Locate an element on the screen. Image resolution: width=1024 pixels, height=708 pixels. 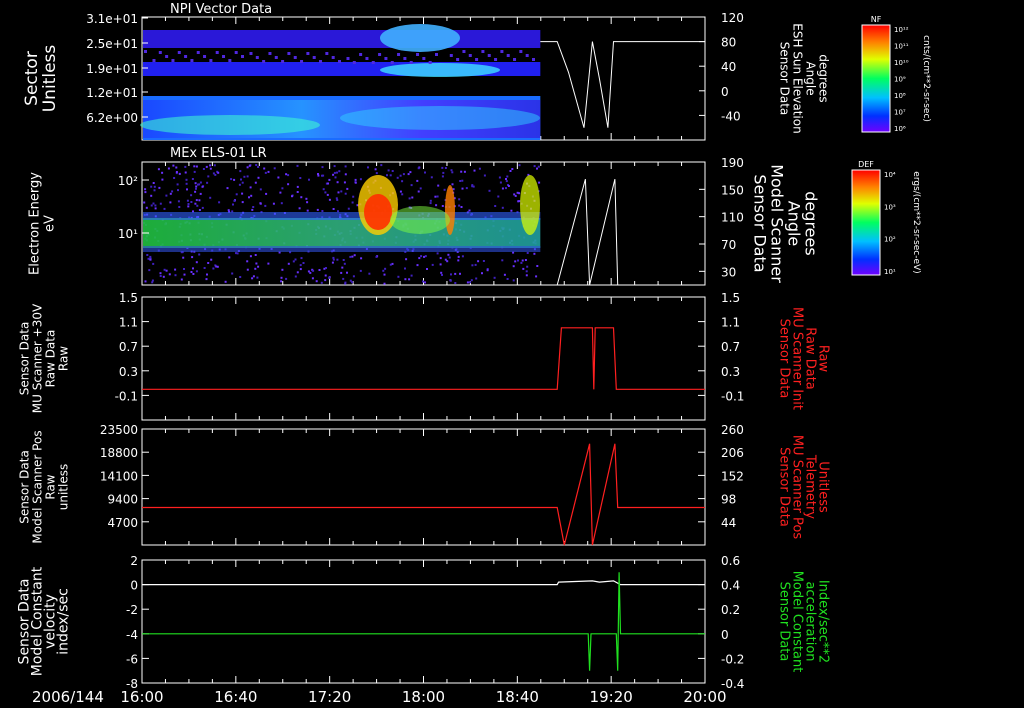
npi-ytick-label: 1.9e+01 is located at coordinates (112, 69).